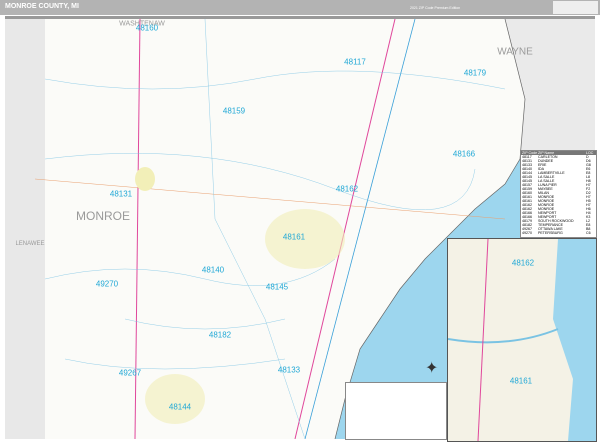 Image resolution: width=600 pixels, height=444 pixels. I want to click on table-cell: PETERSBURG, so click(550, 233).